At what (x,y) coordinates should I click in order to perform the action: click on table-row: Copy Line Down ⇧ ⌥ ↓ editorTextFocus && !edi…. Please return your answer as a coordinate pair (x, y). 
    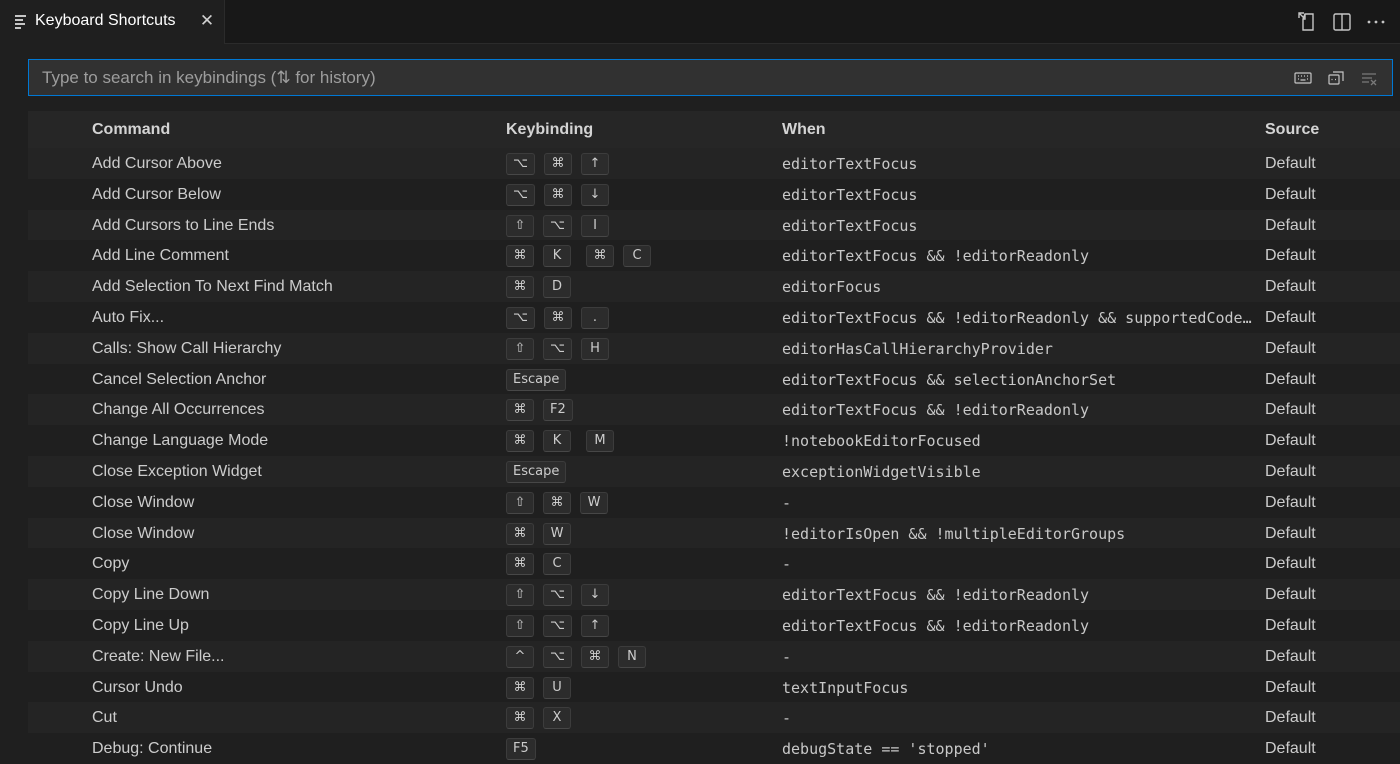
    Looking at the image, I should click on (714, 594).